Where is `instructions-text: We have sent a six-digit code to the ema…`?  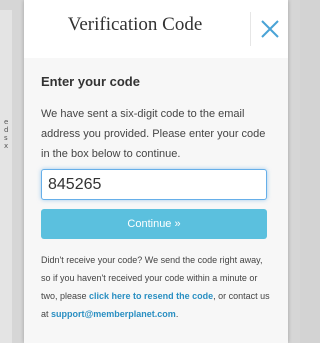 instructions-text: We have sent a six-digit code to the ema… is located at coordinates (153, 134).